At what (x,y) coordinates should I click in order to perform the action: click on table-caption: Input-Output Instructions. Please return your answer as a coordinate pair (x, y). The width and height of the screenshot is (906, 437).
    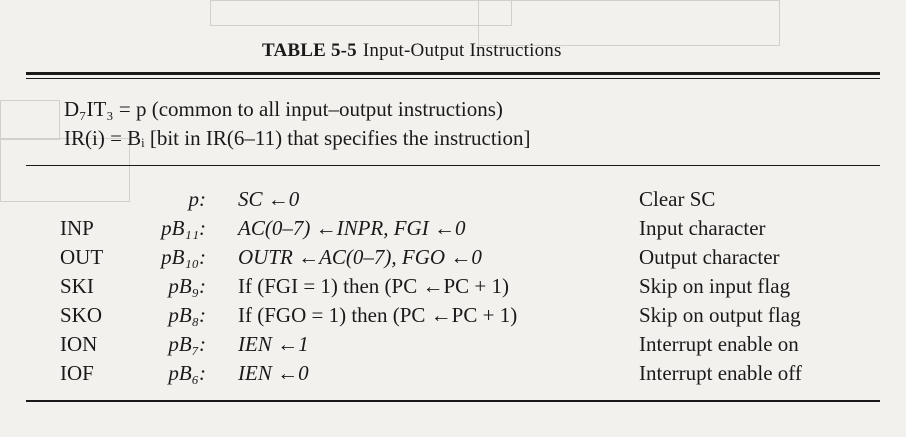
    Looking at the image, I should click on (462, 50).